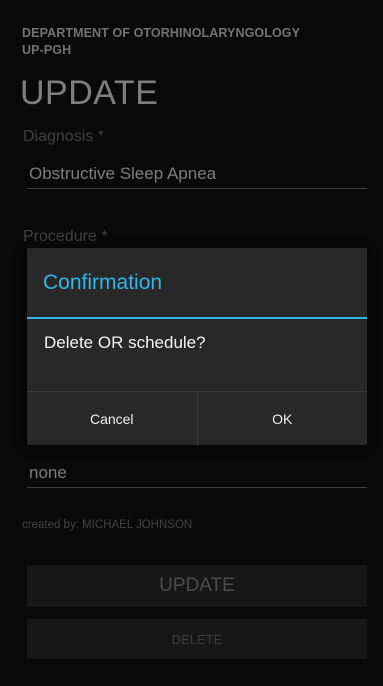  Describe the element at coordinates (103, 282) in the screenshot. I see `dialog-title: Confirmation` at that location.